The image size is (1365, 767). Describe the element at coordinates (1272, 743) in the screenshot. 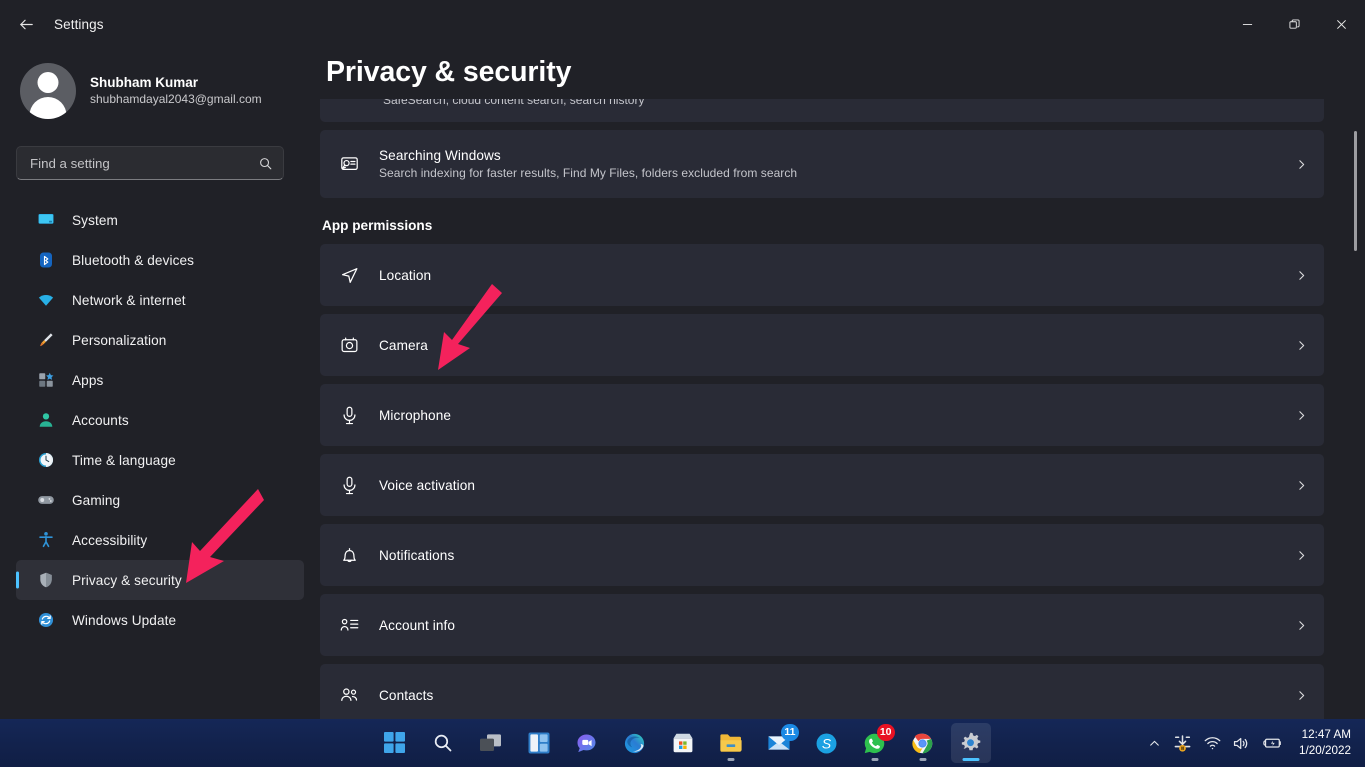

I see `battery-button` at that location.